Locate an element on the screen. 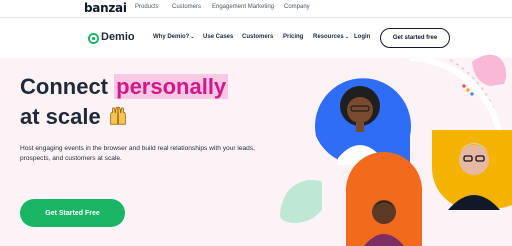 This screenshot has width=512, height=246. raised-hands-icon is located at coordinates (118, 115).